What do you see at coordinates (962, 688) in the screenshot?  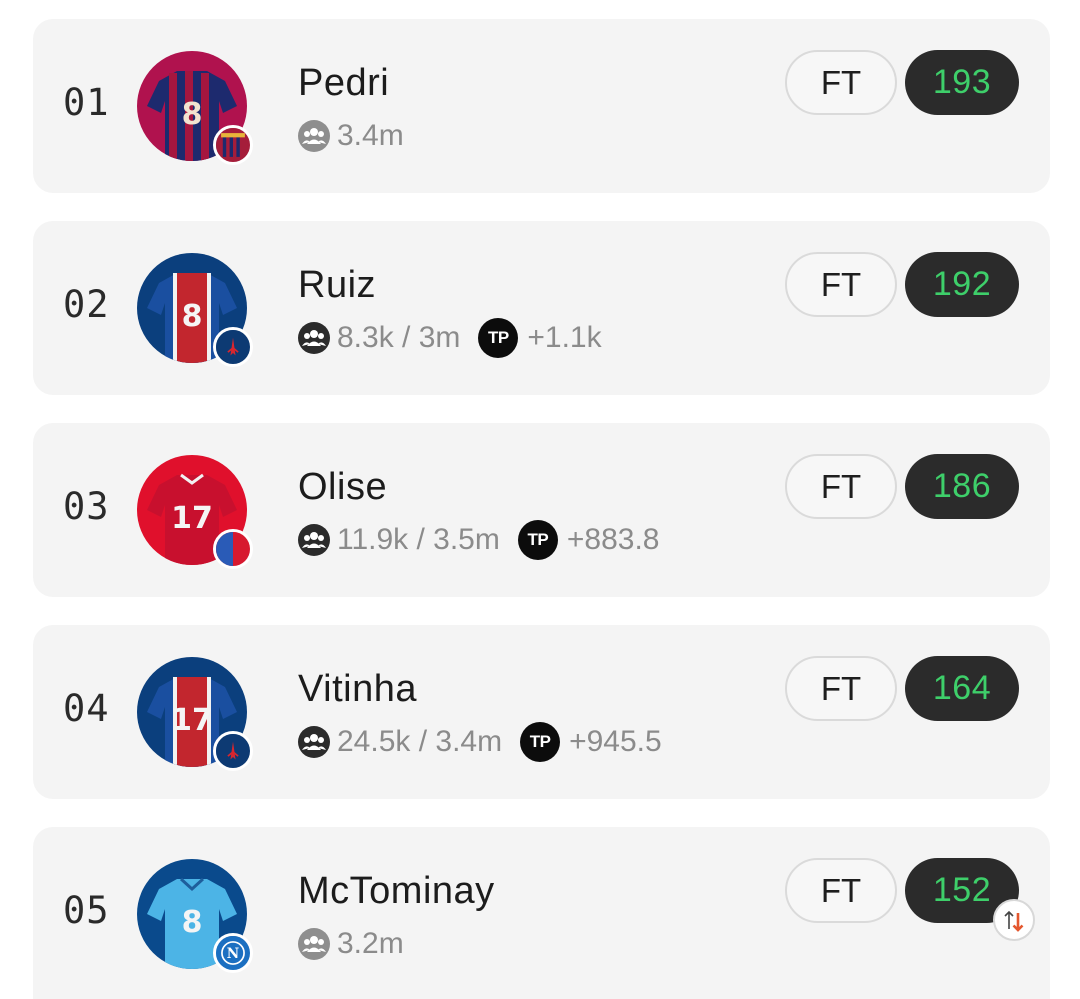 I see `score-pill: 164` at bounding box center [962, 688].